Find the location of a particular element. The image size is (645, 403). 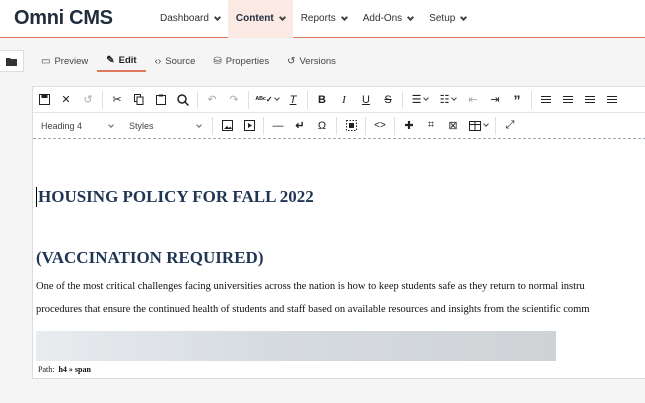

italic-button: I is located at coordinates (344, 100).